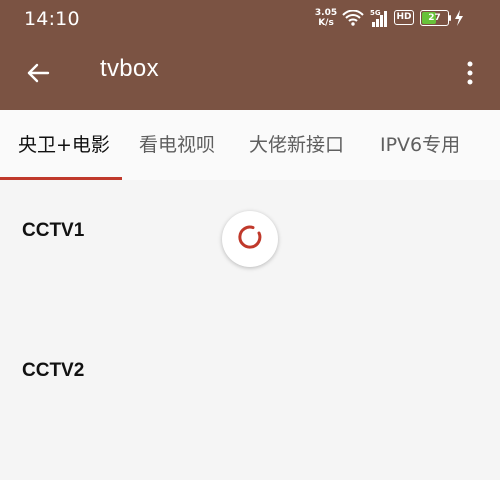 Image resolution: width=500 pixels, height=480 pixels. Describe the element at coordinates (129, 68) in the screenshot. I see `page-title: tvbox` at that location.